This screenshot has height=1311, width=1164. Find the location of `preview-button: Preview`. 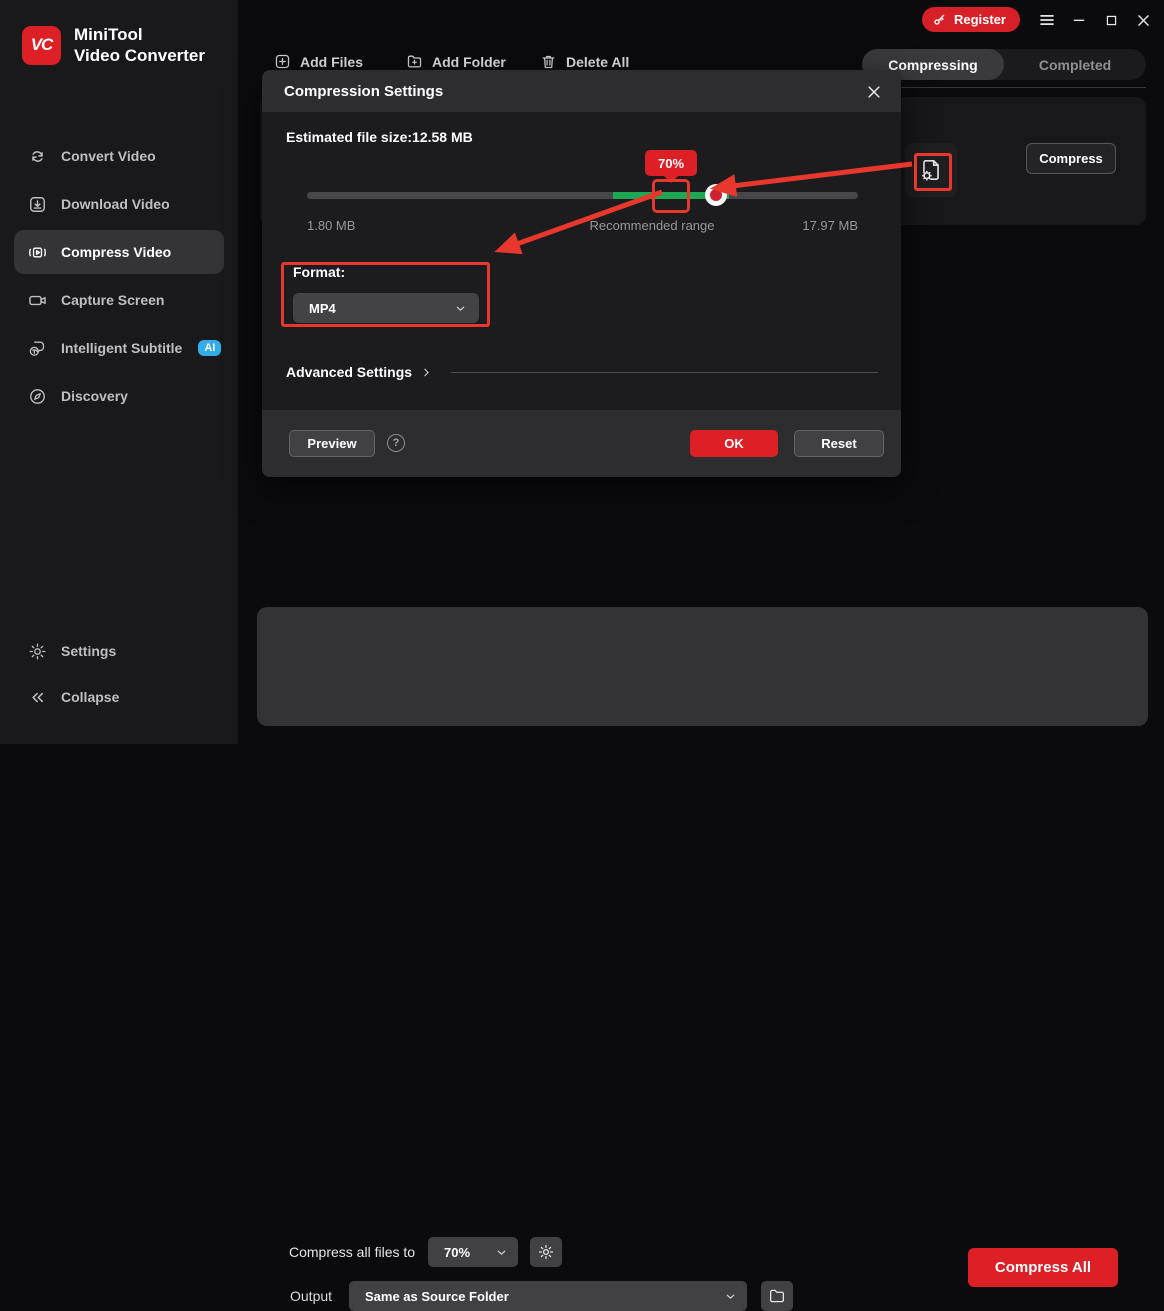

preview-button: Preview is located at coordinates (332, 443).